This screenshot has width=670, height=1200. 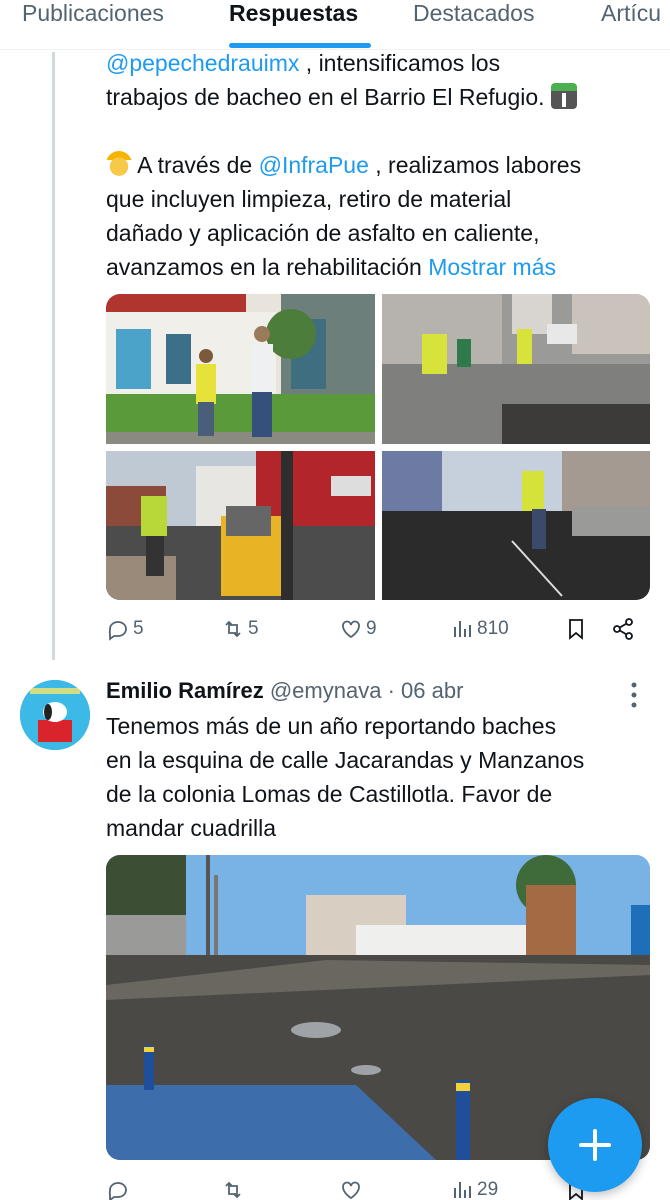 I want to click on bookmark-button, so click(x=577, y=629).